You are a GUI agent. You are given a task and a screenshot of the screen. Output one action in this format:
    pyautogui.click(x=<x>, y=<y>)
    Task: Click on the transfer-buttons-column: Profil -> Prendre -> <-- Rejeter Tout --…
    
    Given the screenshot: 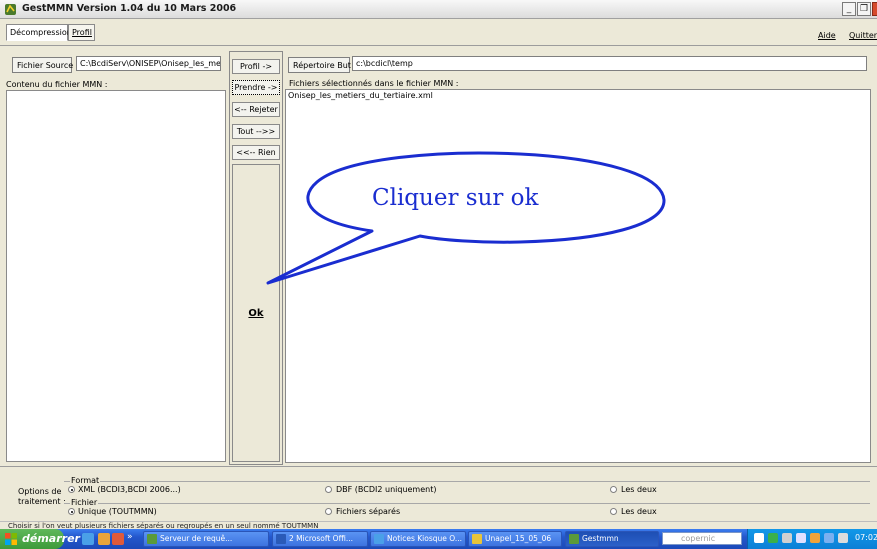 What is the action you would take?
    pyautogui.click(x=256, y=258)
    